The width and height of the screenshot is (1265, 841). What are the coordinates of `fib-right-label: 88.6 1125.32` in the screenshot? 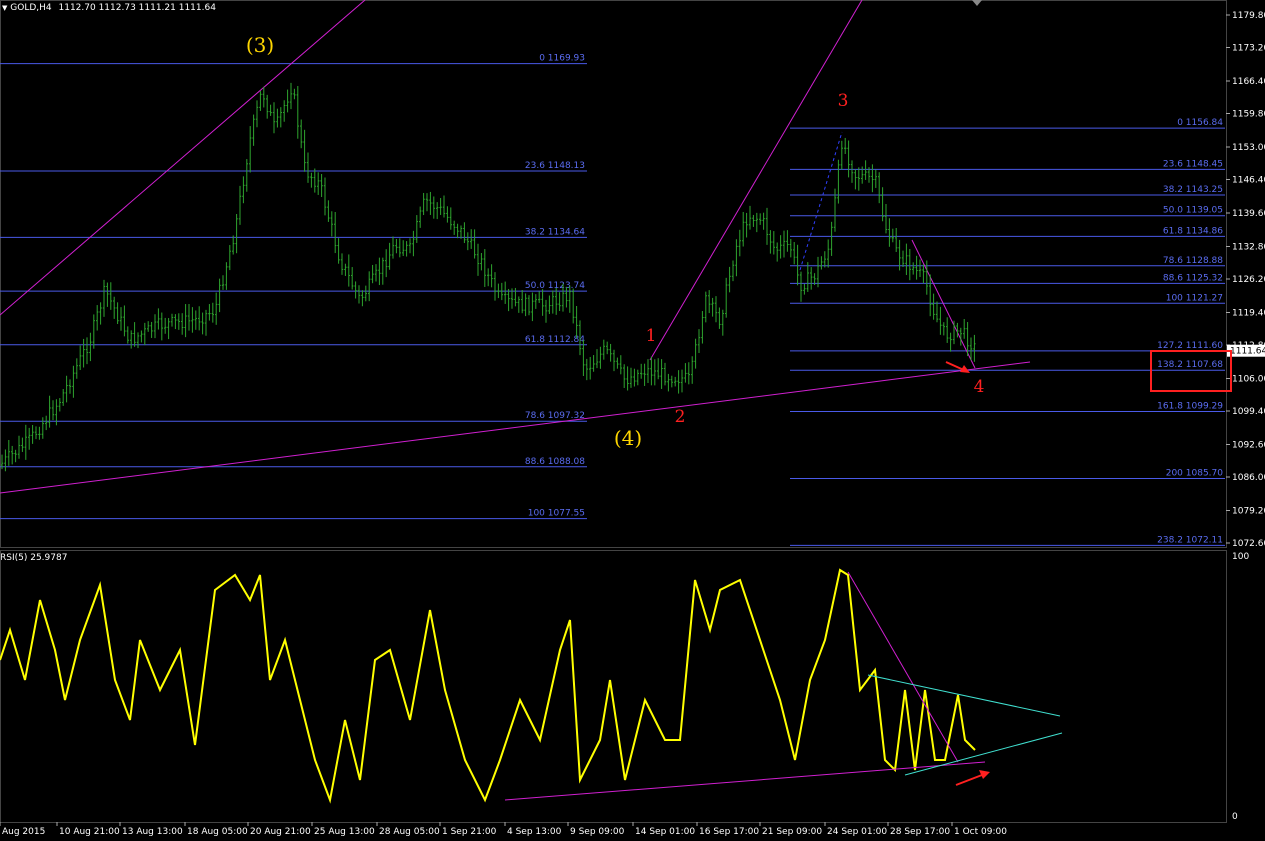 It's located at (1193, 278).